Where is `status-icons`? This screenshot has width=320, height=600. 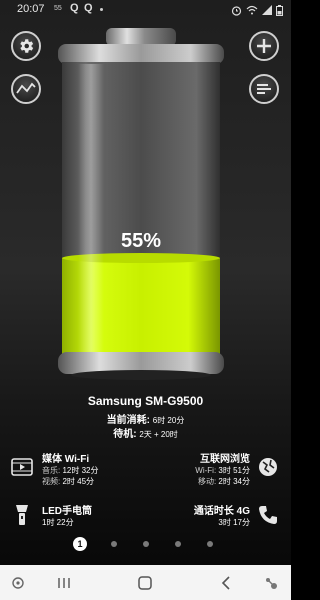
status-icons is located at coordinates (257, 10).